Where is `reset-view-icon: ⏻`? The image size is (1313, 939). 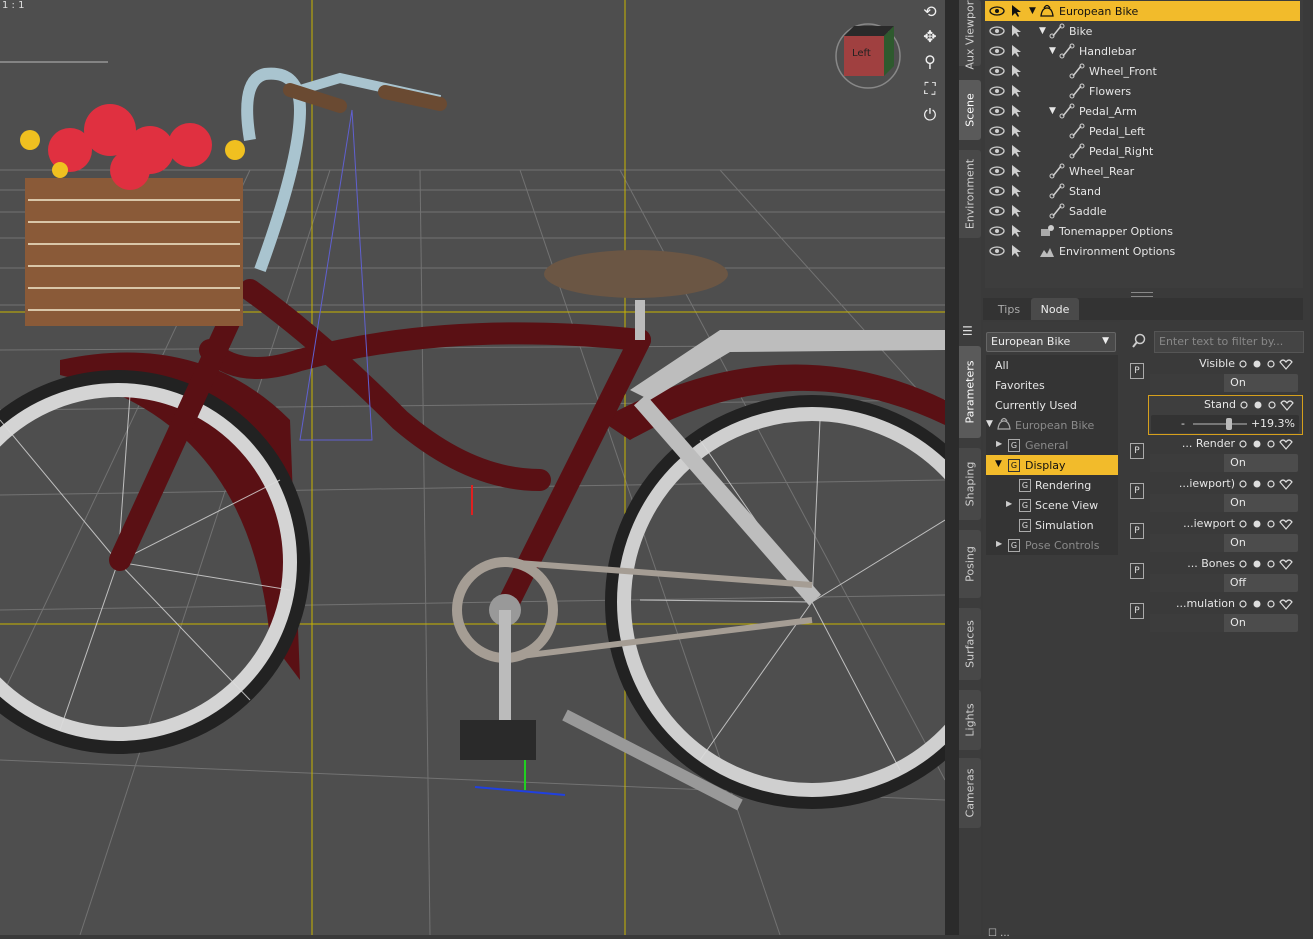 reset-view-icon: ⏻ is located at coordinates (930, 115).